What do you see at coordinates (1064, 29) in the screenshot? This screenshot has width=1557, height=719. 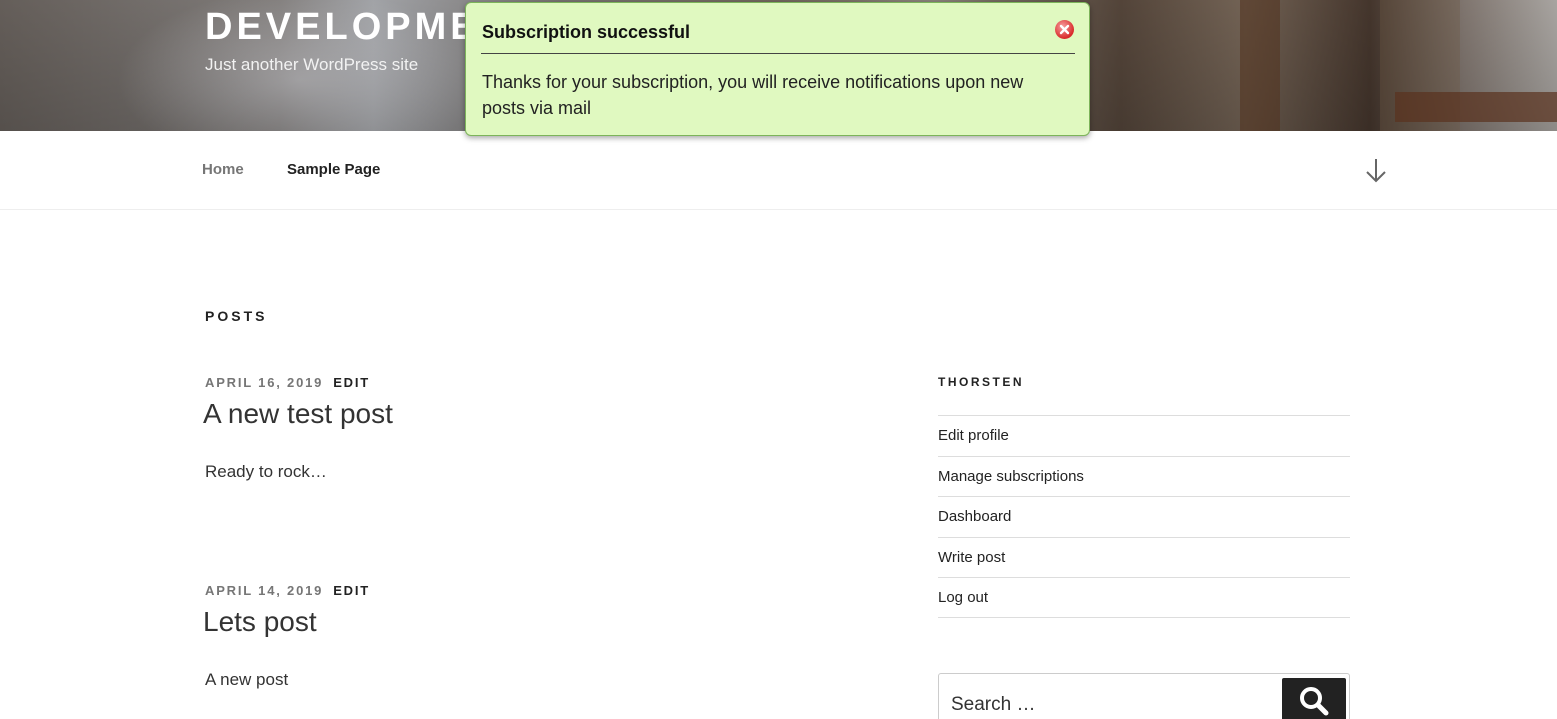 I see `close-icon` at bounding box center [1064, 29].